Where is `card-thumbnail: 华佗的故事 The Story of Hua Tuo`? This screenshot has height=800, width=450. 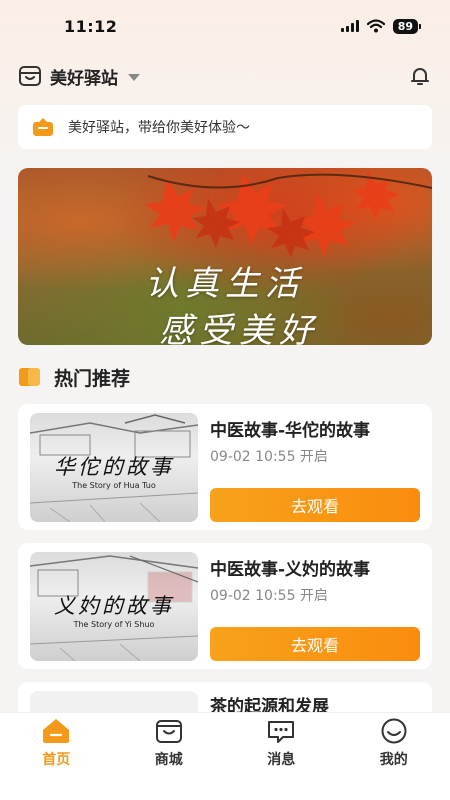 card-thumbnail: 华佗的故事 The Story of Hua Tuo is located at coordinates (114, 467).